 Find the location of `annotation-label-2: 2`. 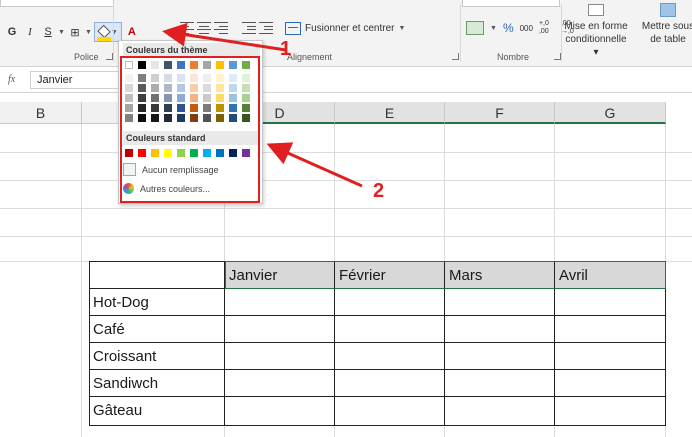

annotation-label-2: 2 is located at coordinates (379, 191).